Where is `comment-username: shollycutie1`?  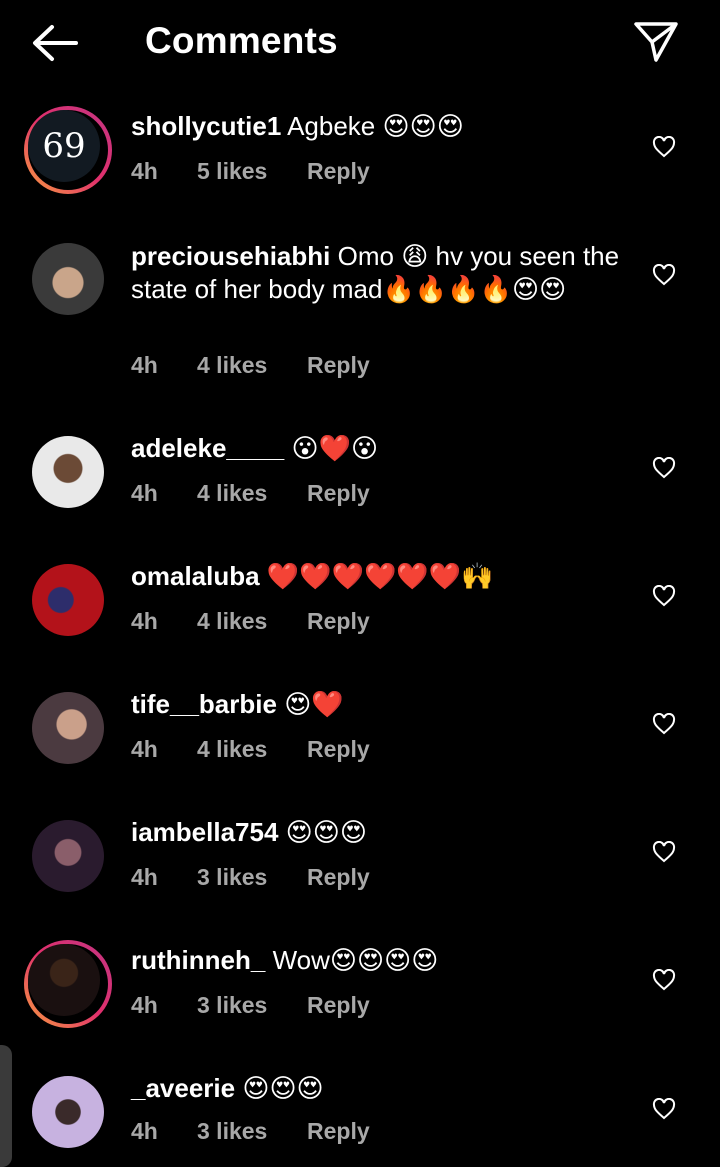 comment-username: shollycutie1 is located at coordinates (206, 126).